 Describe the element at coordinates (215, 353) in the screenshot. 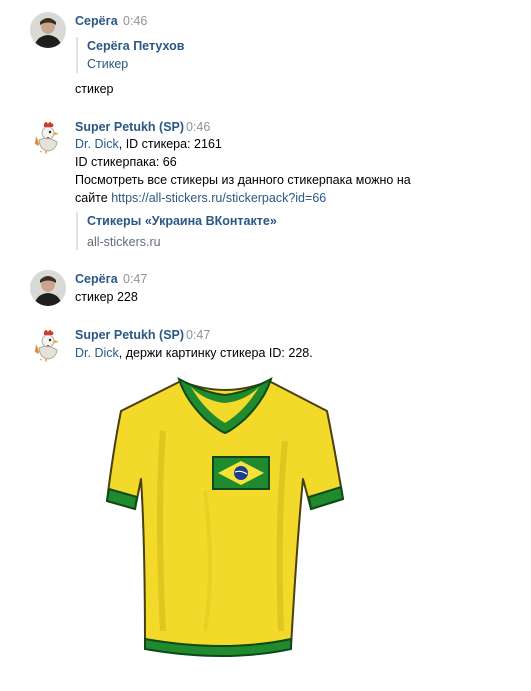

I see `sticker-reply-text: , держи картинку стикера ID: 228.` at that location.